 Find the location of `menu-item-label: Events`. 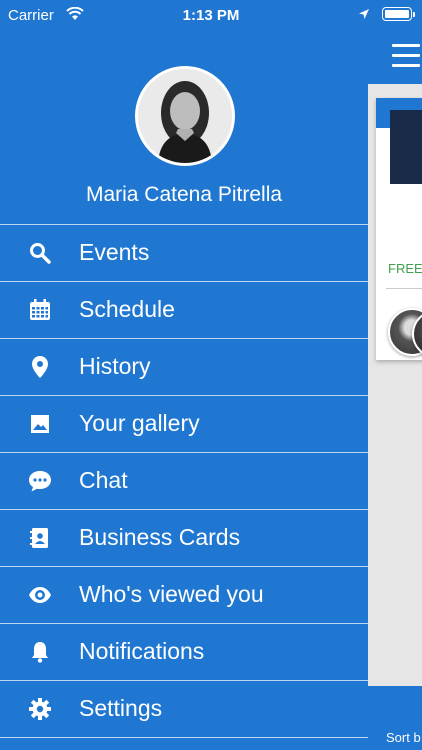

menu-item-label: Events is located at coordinates (114, 252).